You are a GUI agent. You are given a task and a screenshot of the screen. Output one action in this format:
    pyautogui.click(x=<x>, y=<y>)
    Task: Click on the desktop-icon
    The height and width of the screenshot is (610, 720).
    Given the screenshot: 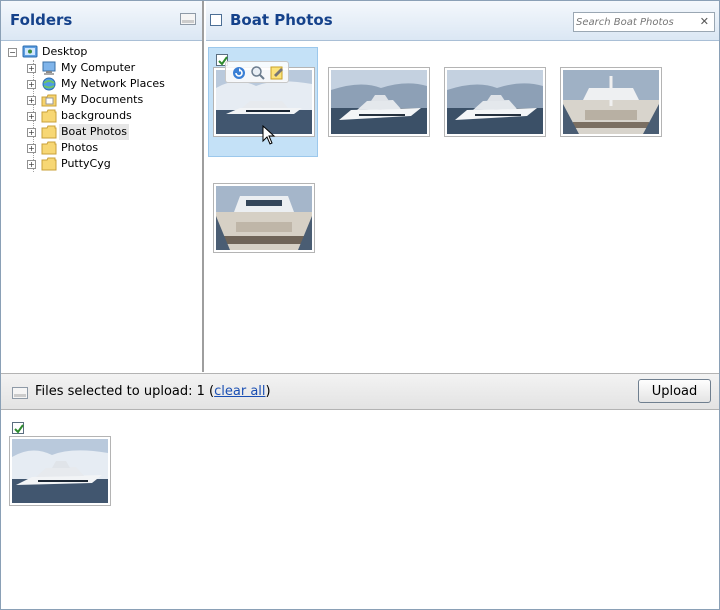 What is the action you would take?
    pyautogui.click(x=30, y=52)
    